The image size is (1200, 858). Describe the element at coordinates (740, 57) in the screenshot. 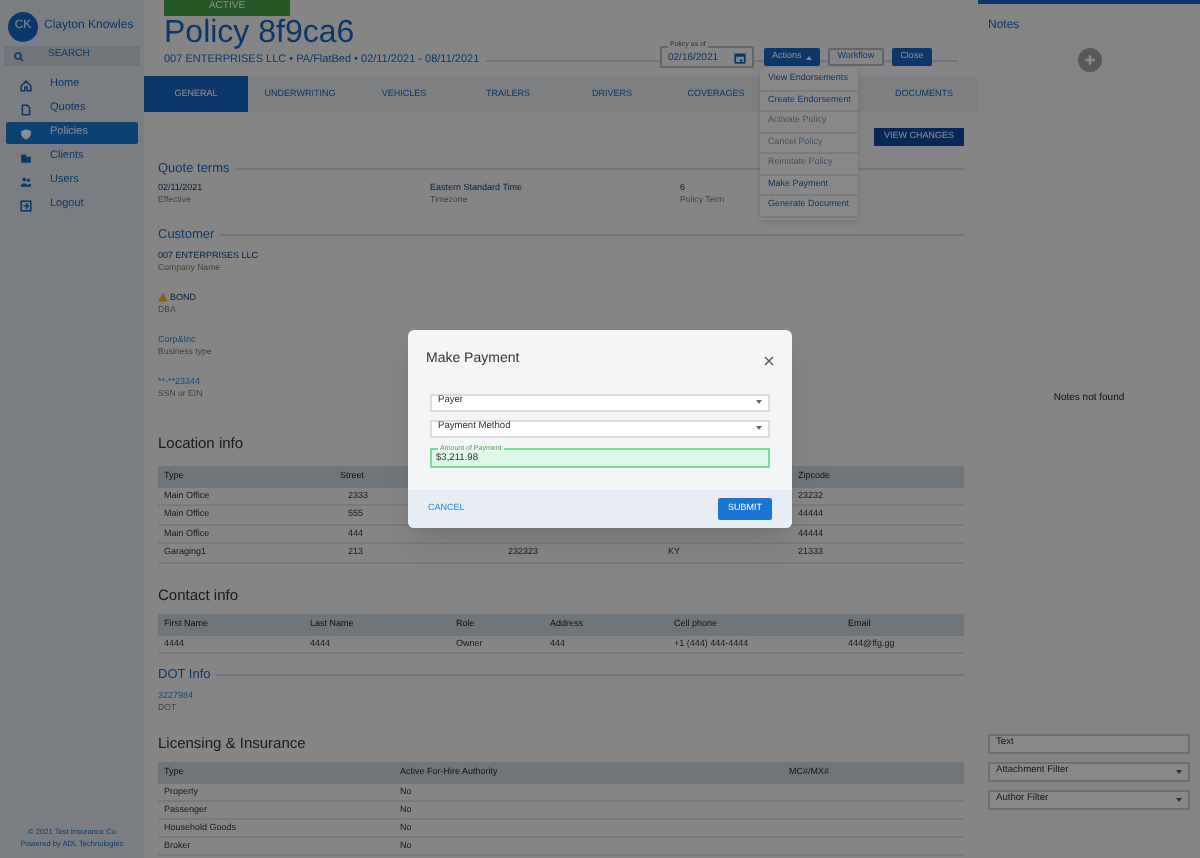

I see `calendar-icon` at that location.